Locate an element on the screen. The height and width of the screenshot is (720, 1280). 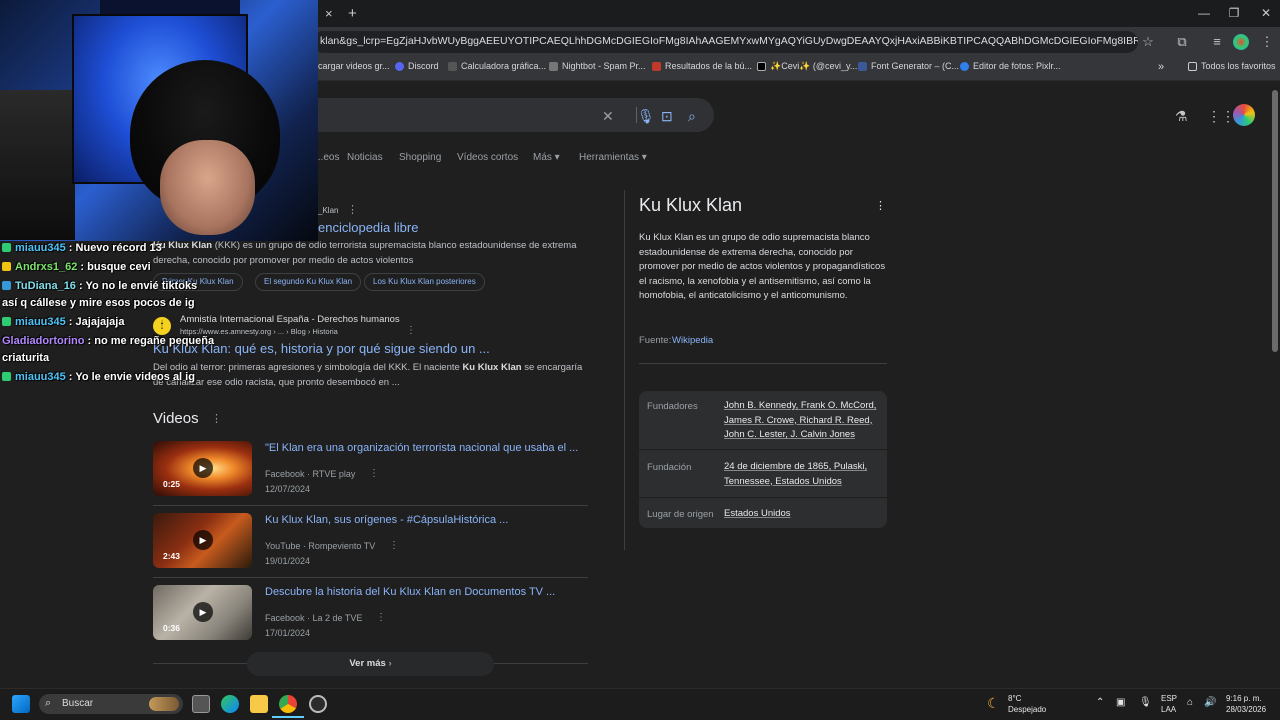
apps-grid-icon: ⋮⋮ is located at coordinates (1221, 116).